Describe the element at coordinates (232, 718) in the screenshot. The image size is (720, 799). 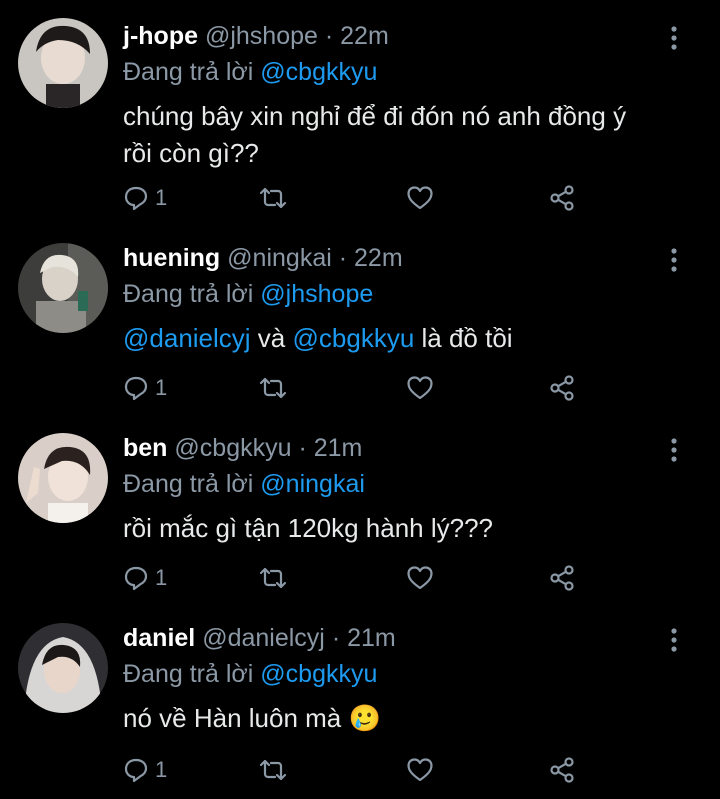
I see `tweet-text-line: nó về Hàn luôn mà` at that location.